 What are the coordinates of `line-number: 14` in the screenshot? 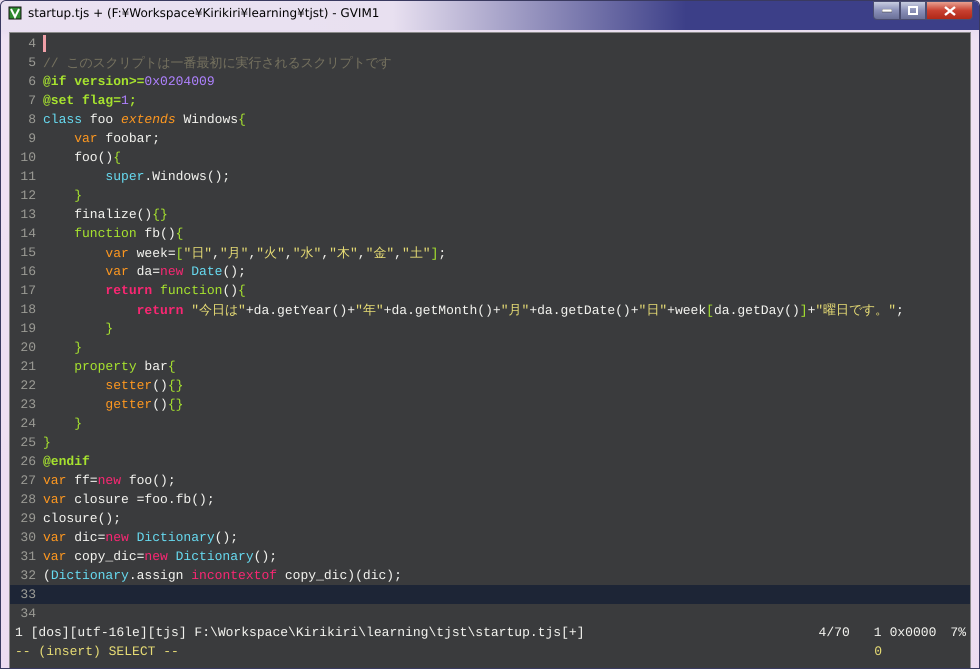 It's located at (28, 233).